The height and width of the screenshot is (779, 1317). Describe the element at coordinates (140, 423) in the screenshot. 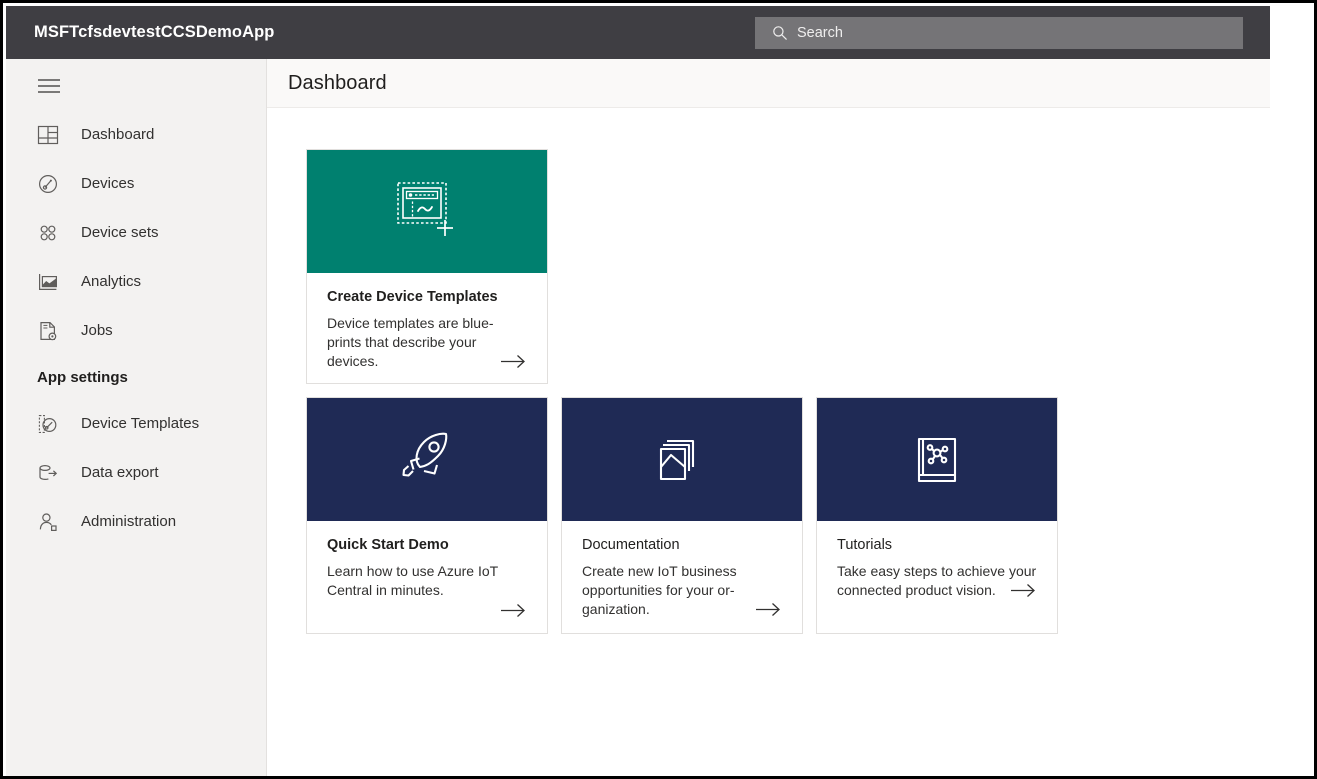

I see `sidebar-item-label: Device Templates` at that location.